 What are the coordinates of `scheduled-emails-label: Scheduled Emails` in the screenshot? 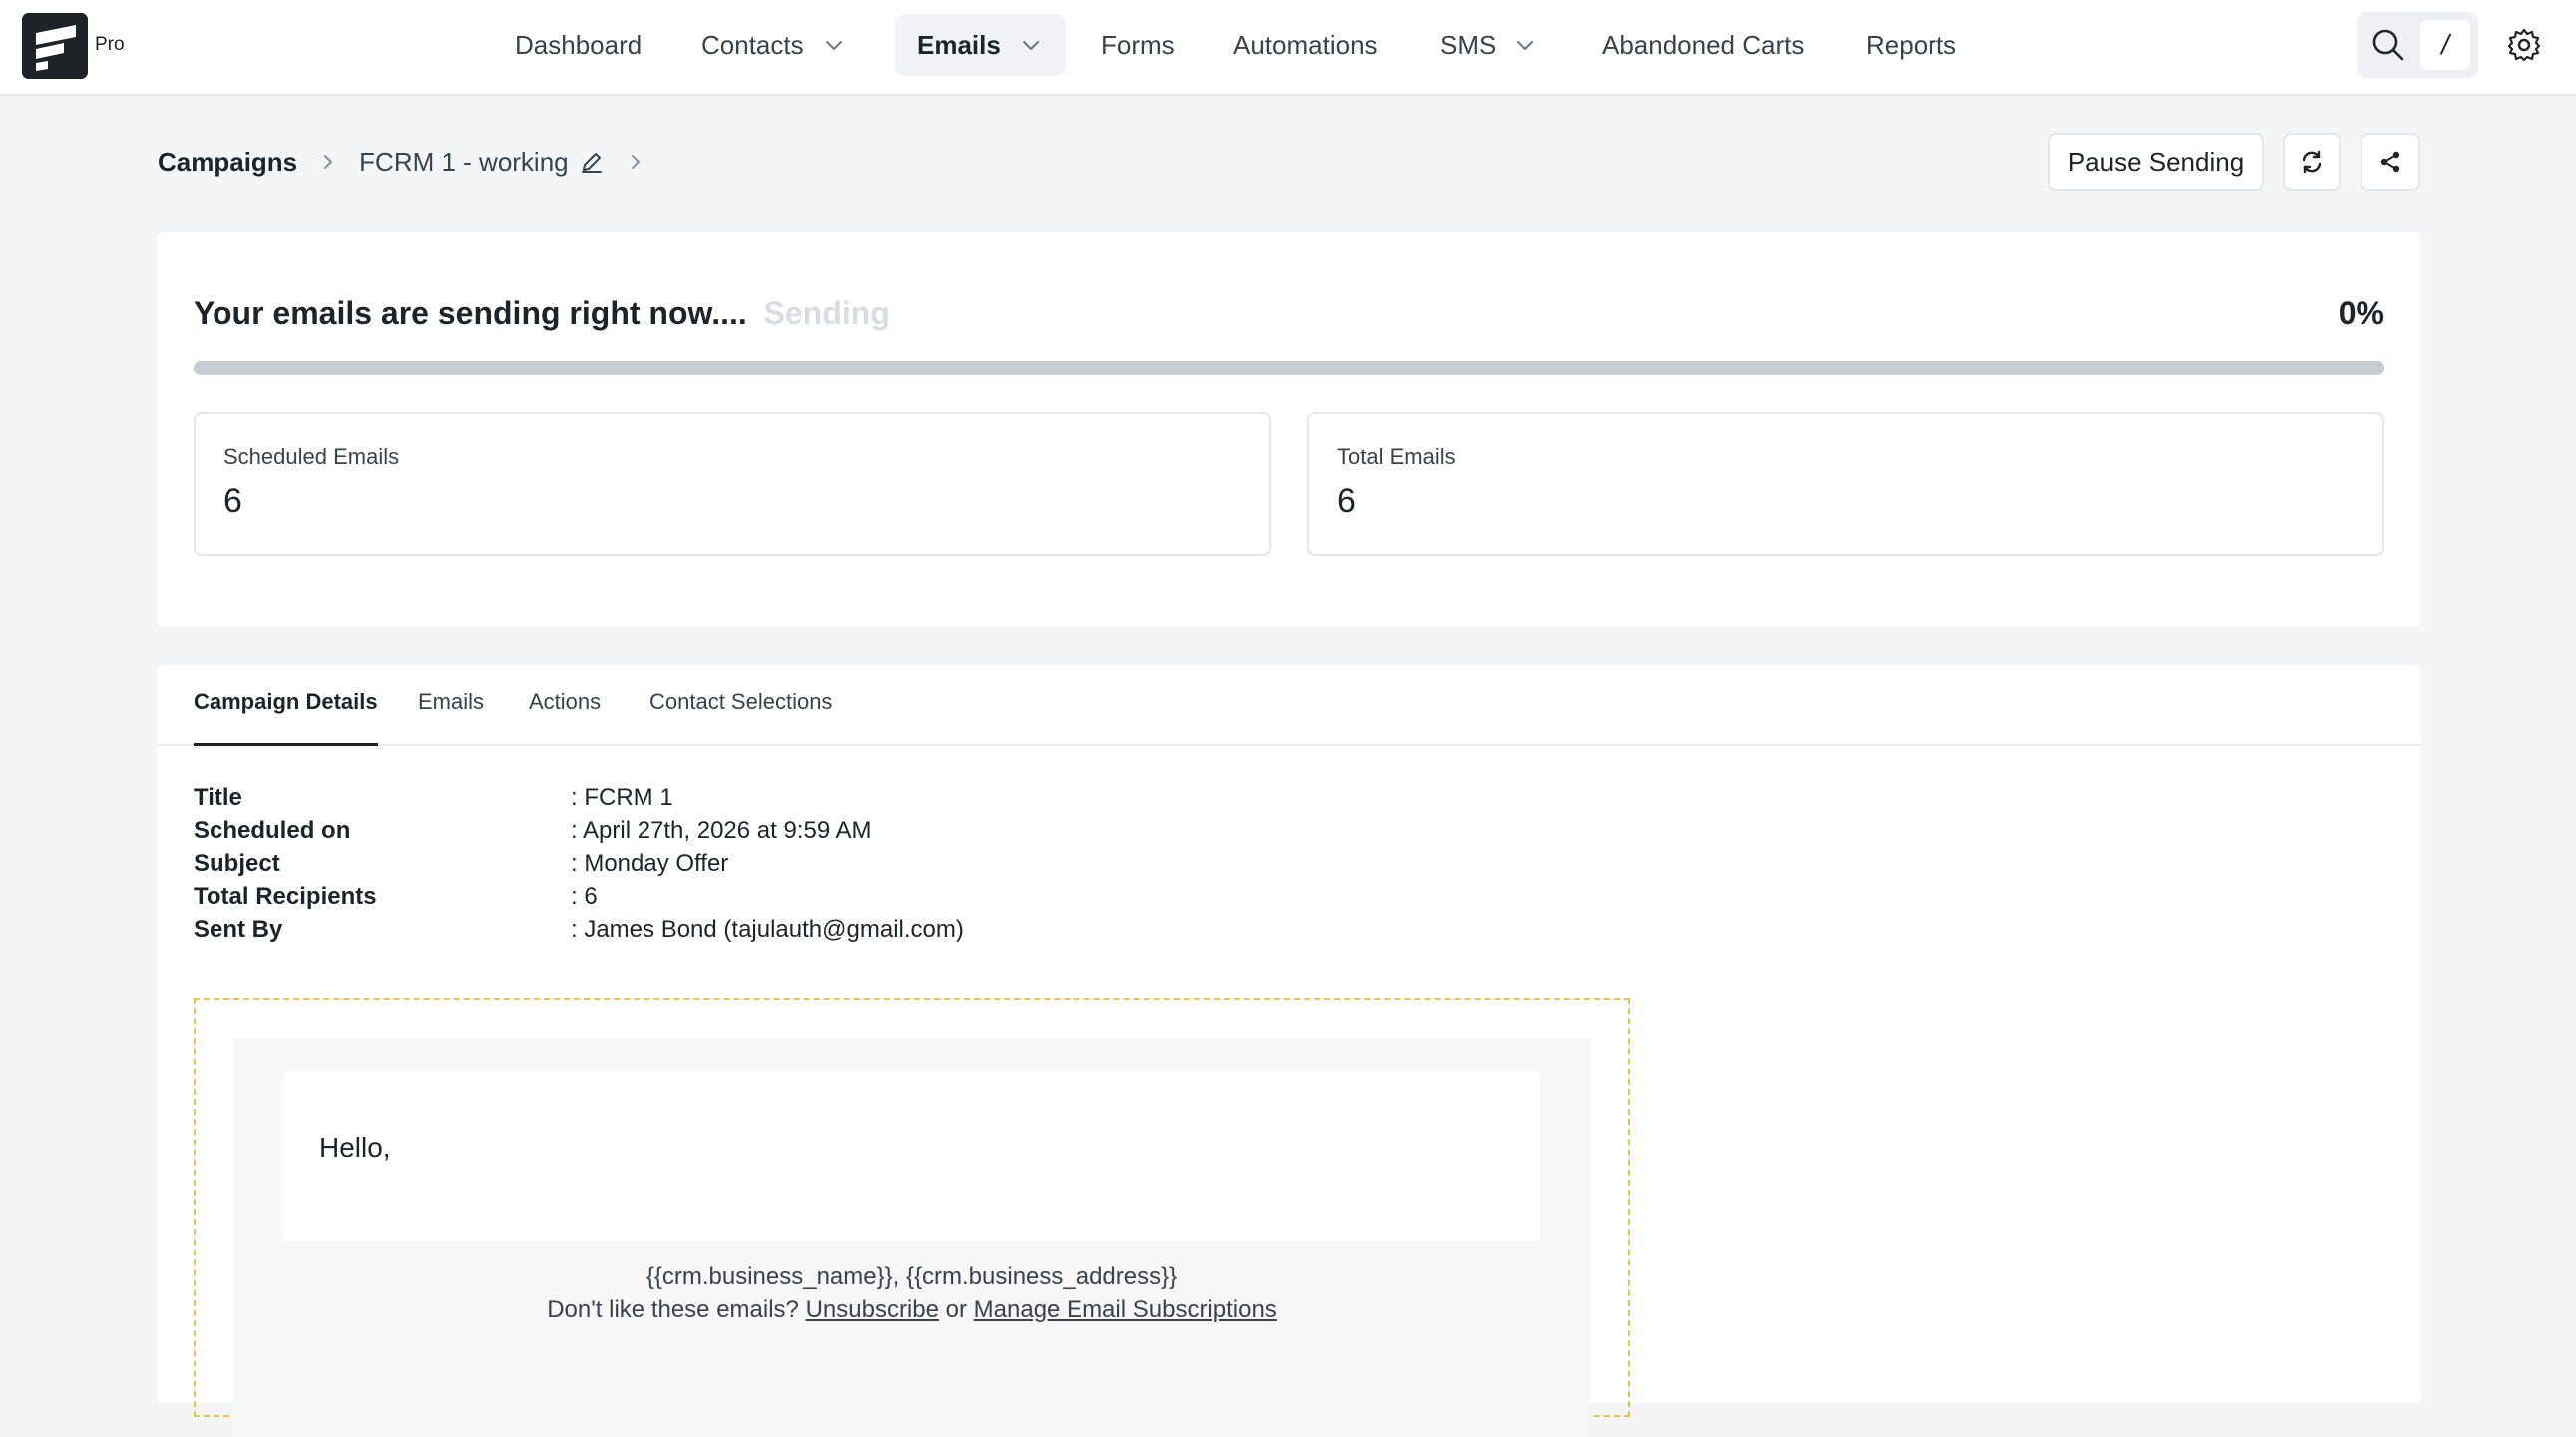 It's located at (311, 456).